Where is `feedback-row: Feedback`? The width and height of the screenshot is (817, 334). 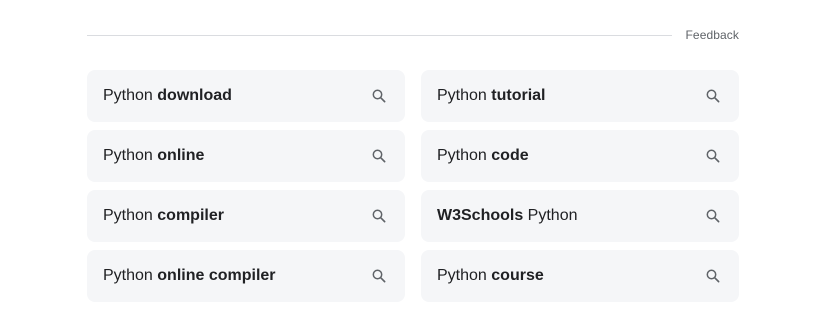
feedback-row: Feedback is located at coordinates (413, 35).